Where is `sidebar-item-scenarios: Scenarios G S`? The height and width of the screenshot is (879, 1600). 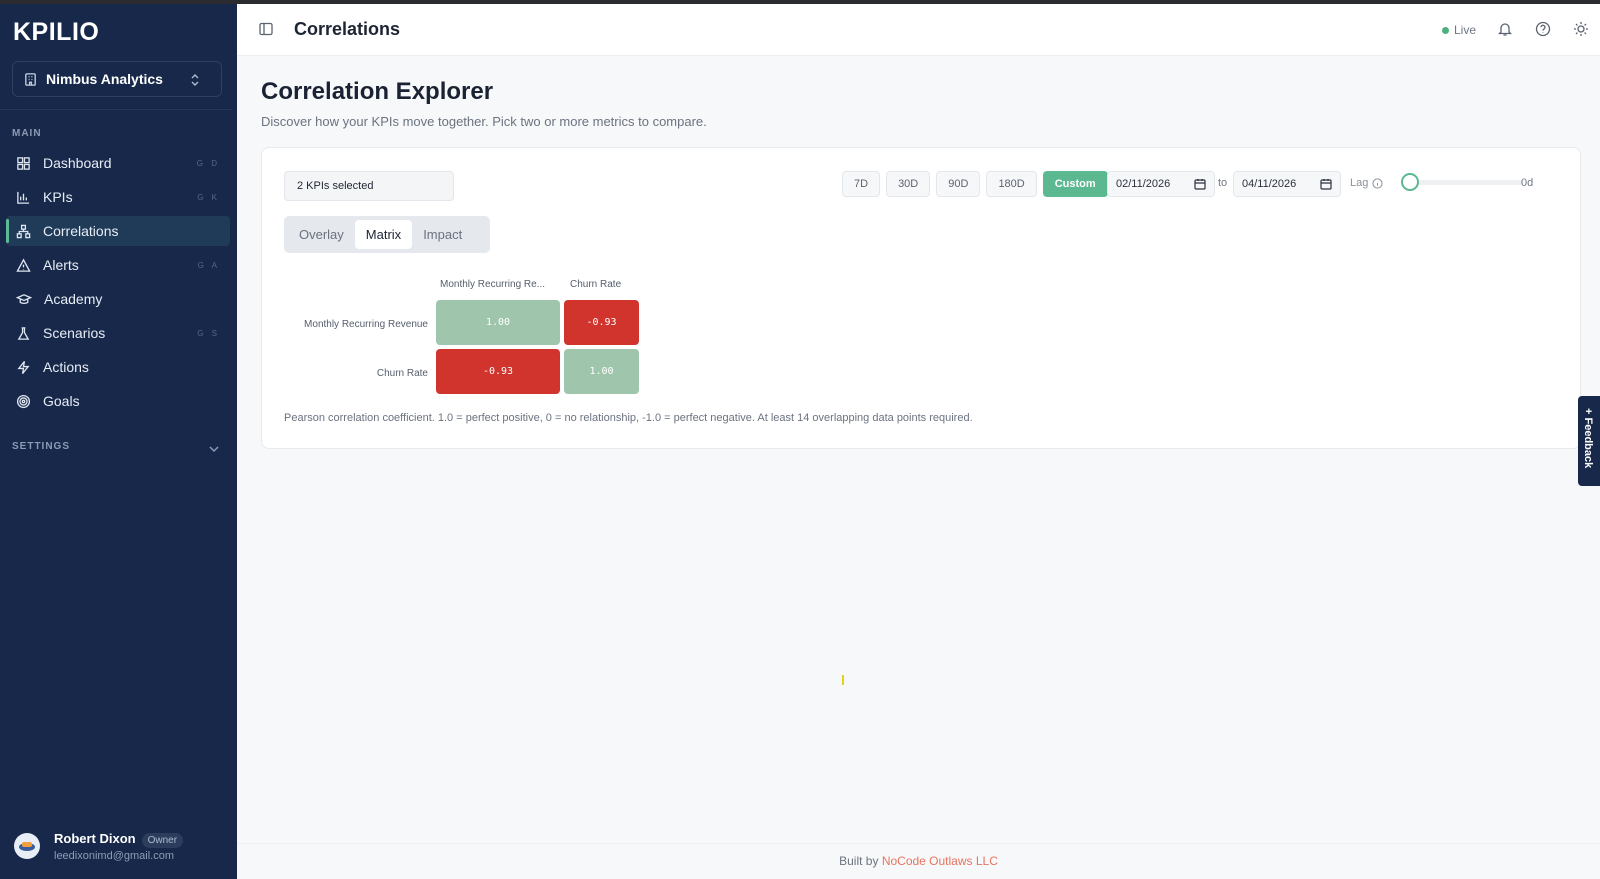
sidebar-item-scenarios: Scenarios G S is located at coordinates (118, 333).